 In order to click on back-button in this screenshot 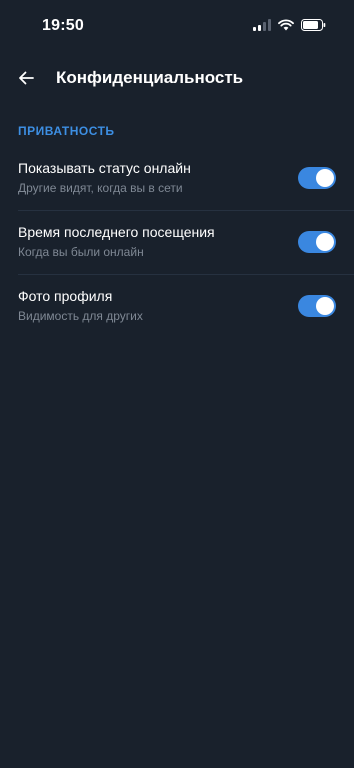, I will do `click(26, 78)`.